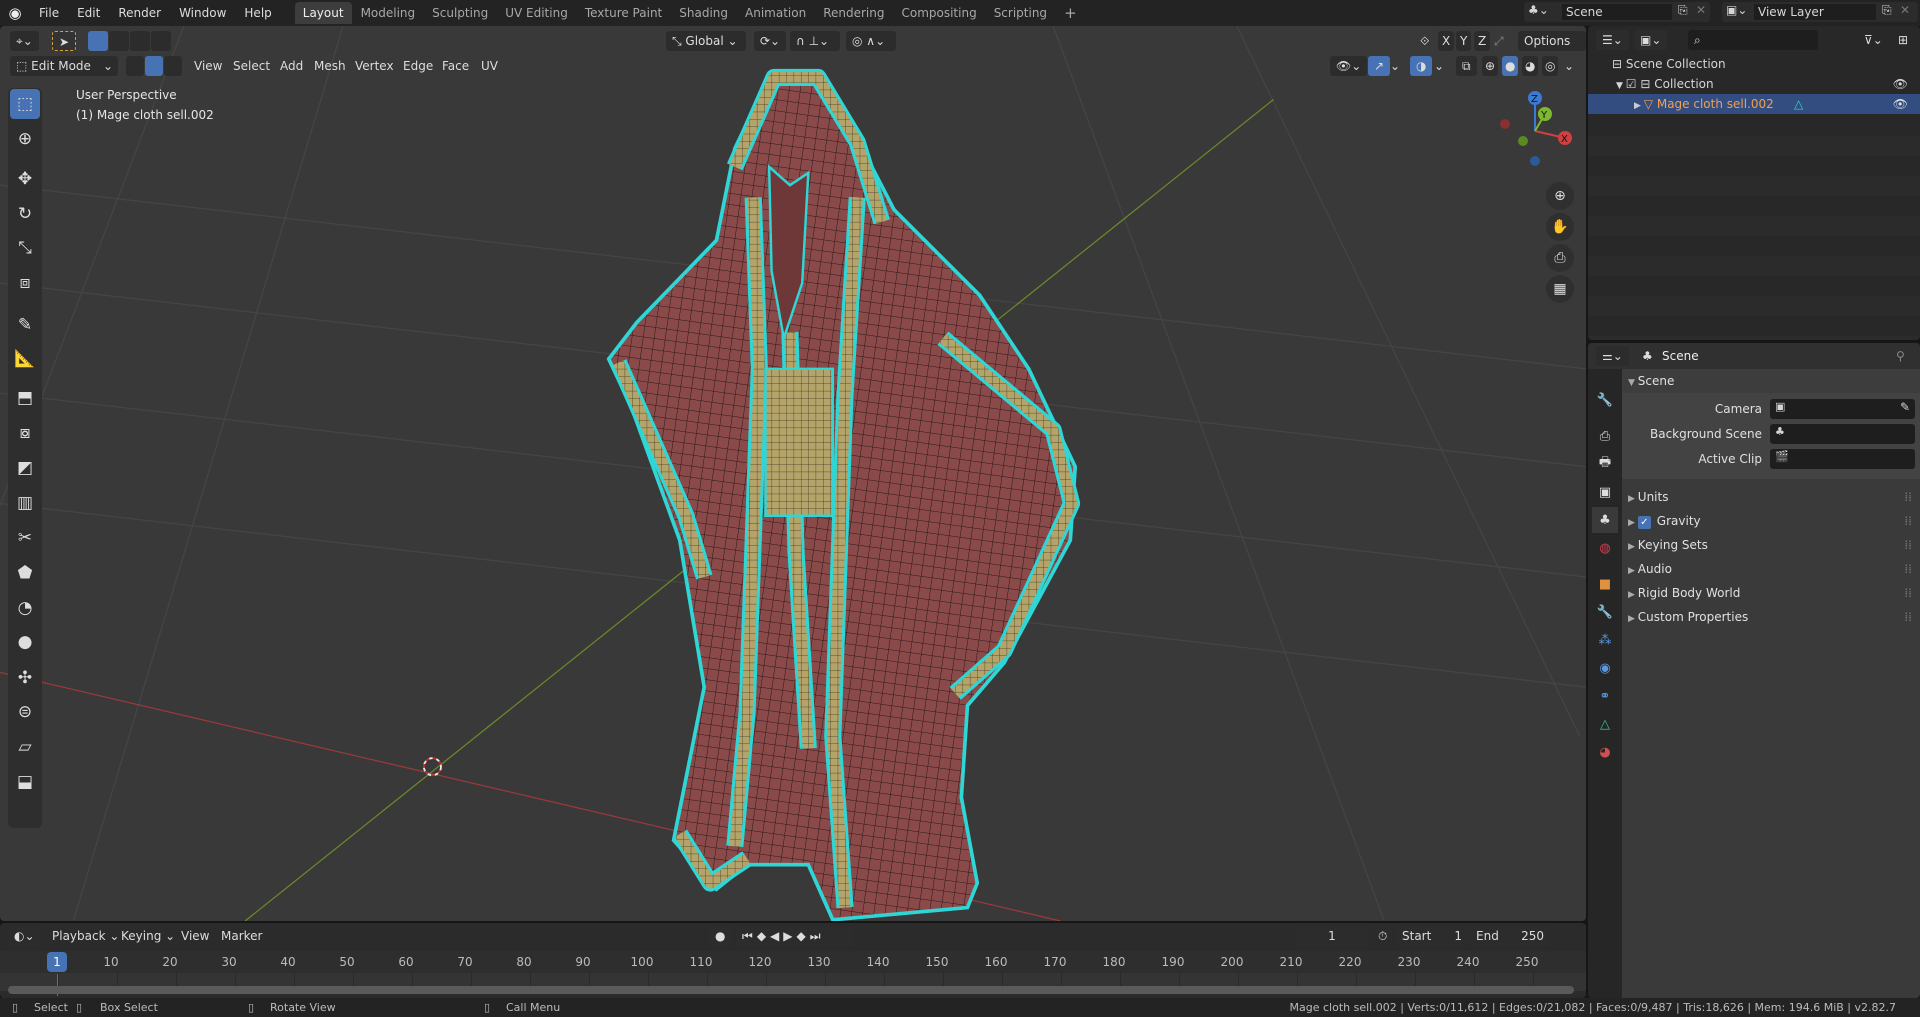 This screenshot has width=1920, height=1017. I want to click on tool-edge-slide: ✣, so click(25, 678).